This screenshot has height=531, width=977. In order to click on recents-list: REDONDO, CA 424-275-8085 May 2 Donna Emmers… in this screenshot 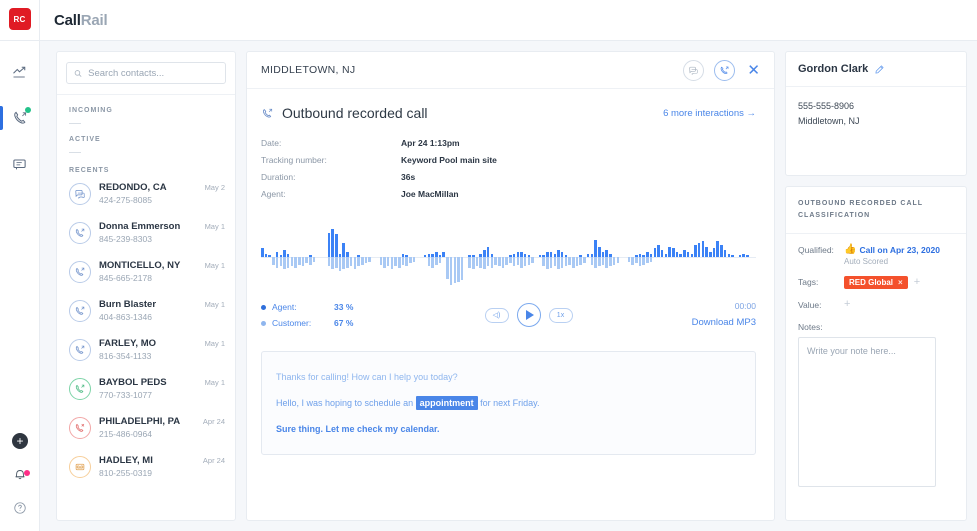, I will do `click(146, 347)`.